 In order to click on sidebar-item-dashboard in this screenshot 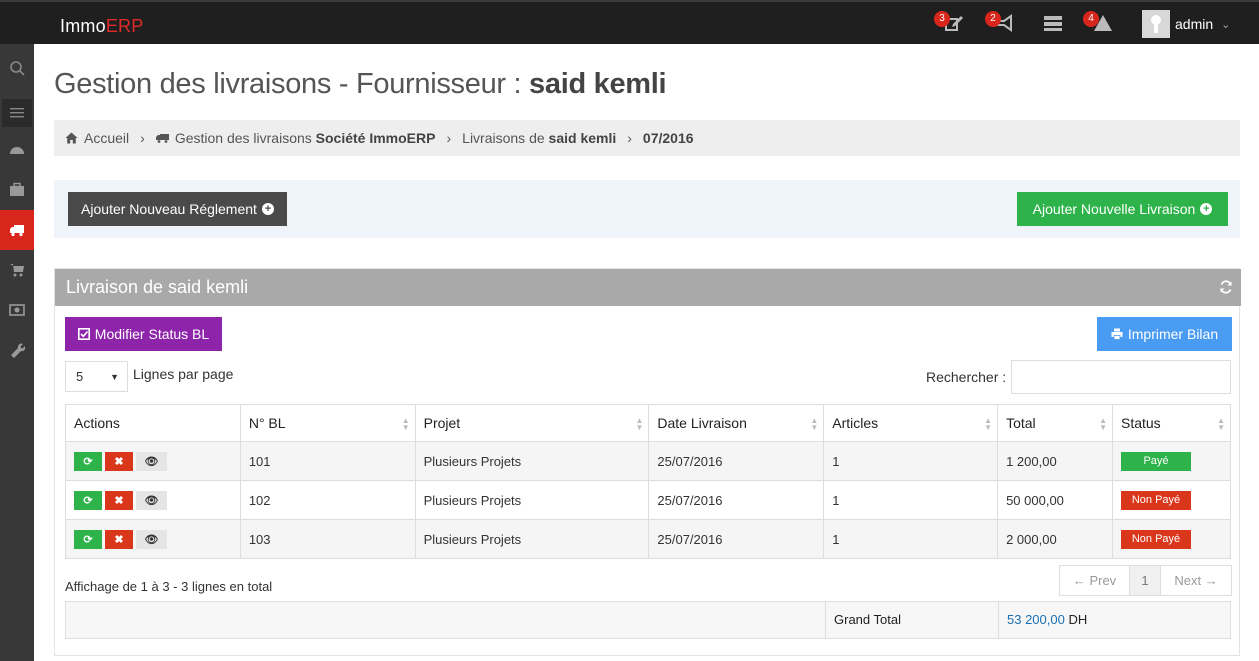, I will do `click(17, 150)`.